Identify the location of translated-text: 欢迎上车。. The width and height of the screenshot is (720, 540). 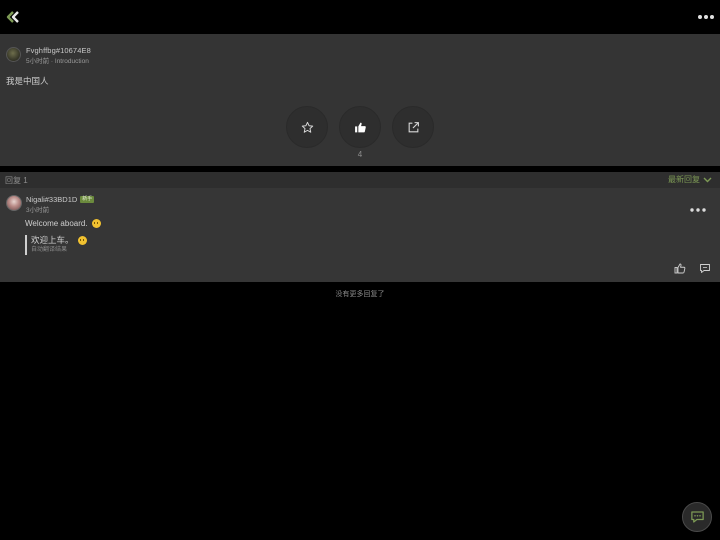
(59, 240).